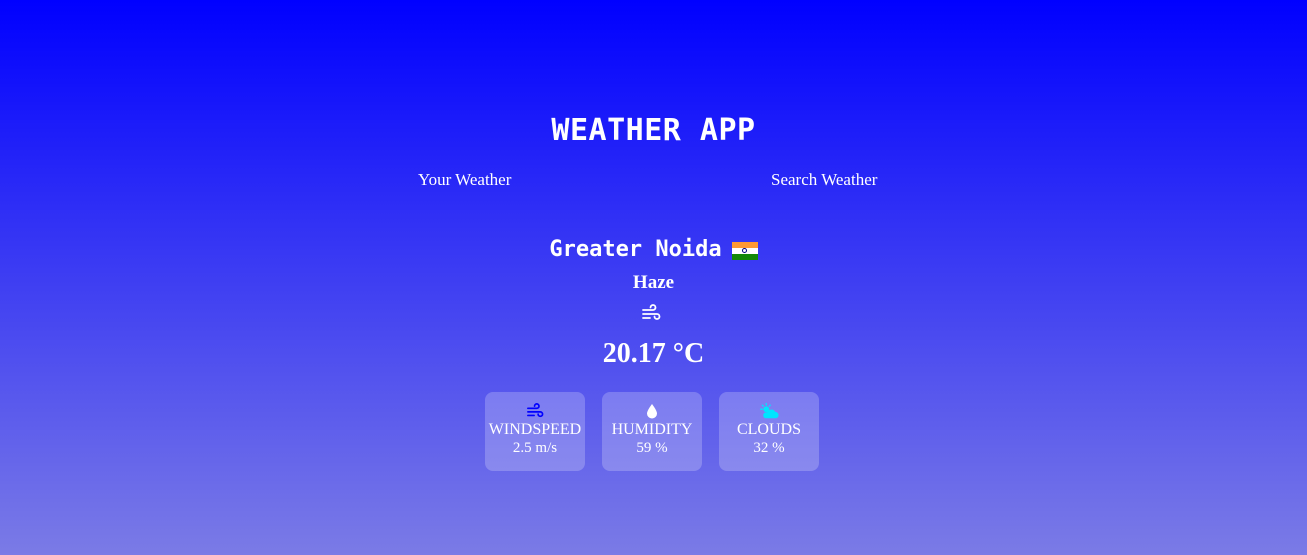  I want to click on app-title: WEATHER APP, so click(653, 130).